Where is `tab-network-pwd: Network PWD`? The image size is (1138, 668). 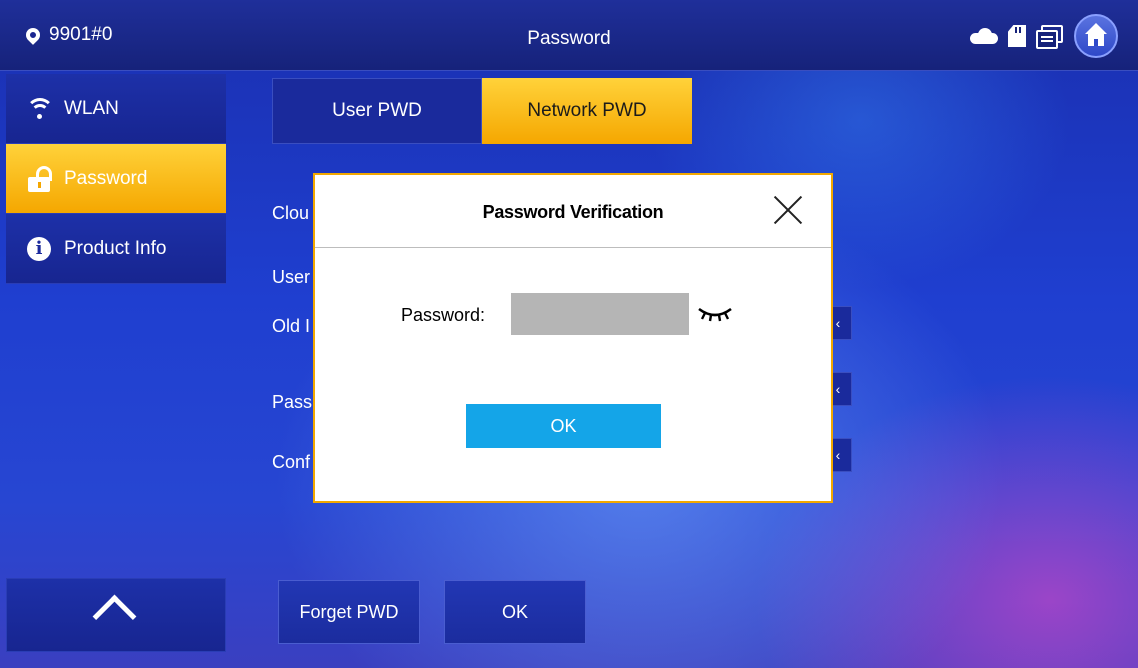
tab-network-pwd: Network PWD is located at coordinates (587, 111).